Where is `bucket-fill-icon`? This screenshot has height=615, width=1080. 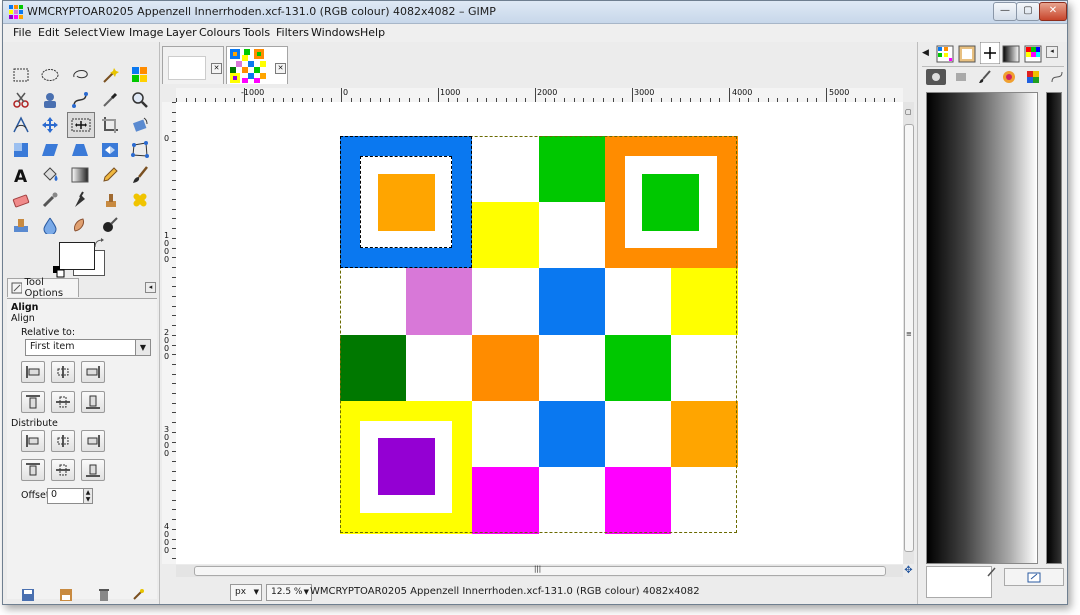
bucket-fill-icon is located at coordinates (50, 175).